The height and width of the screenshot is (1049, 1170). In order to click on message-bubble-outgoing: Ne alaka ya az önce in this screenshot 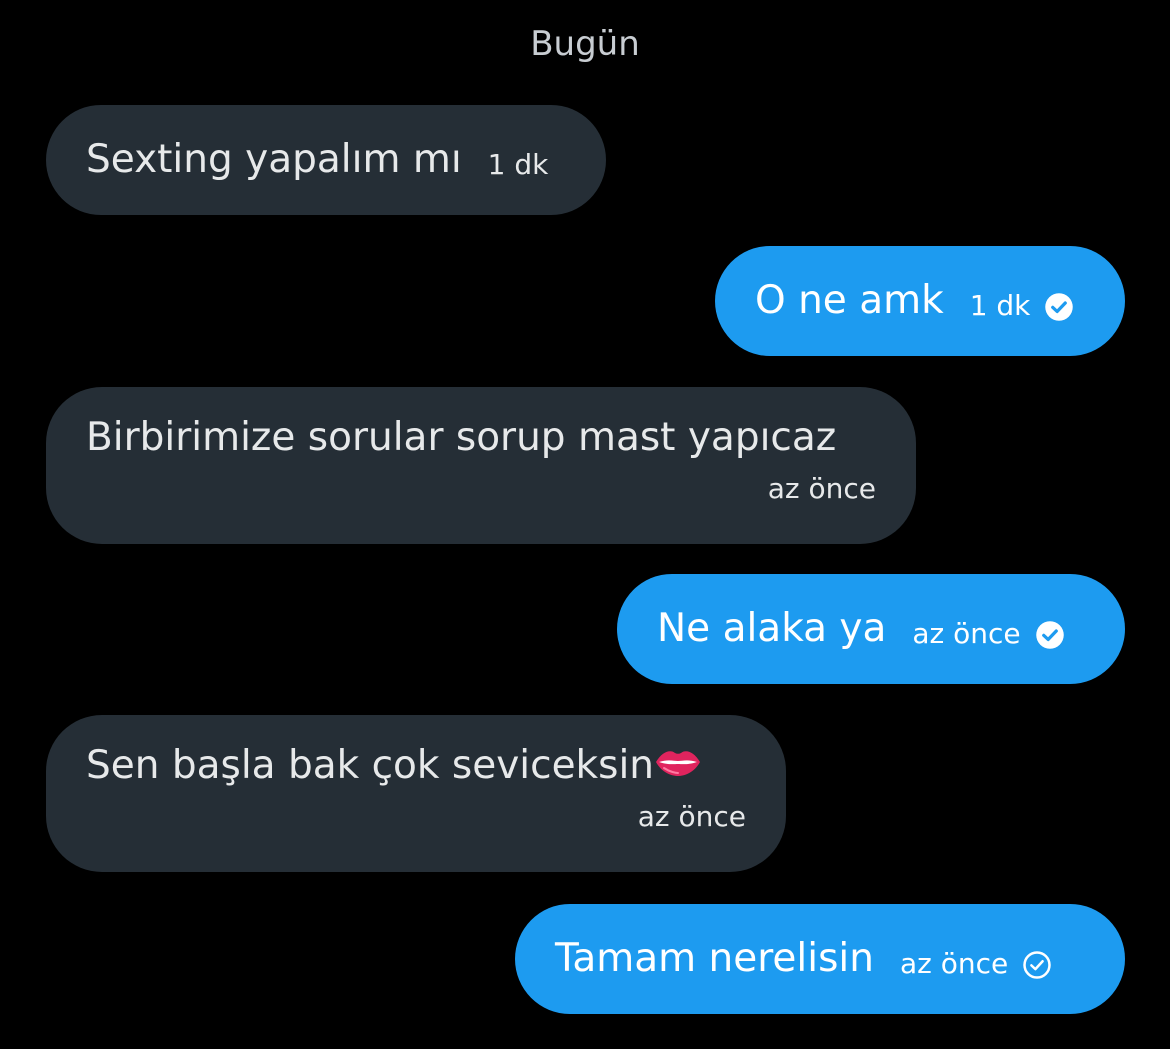, I will do `click(871, 629)`.